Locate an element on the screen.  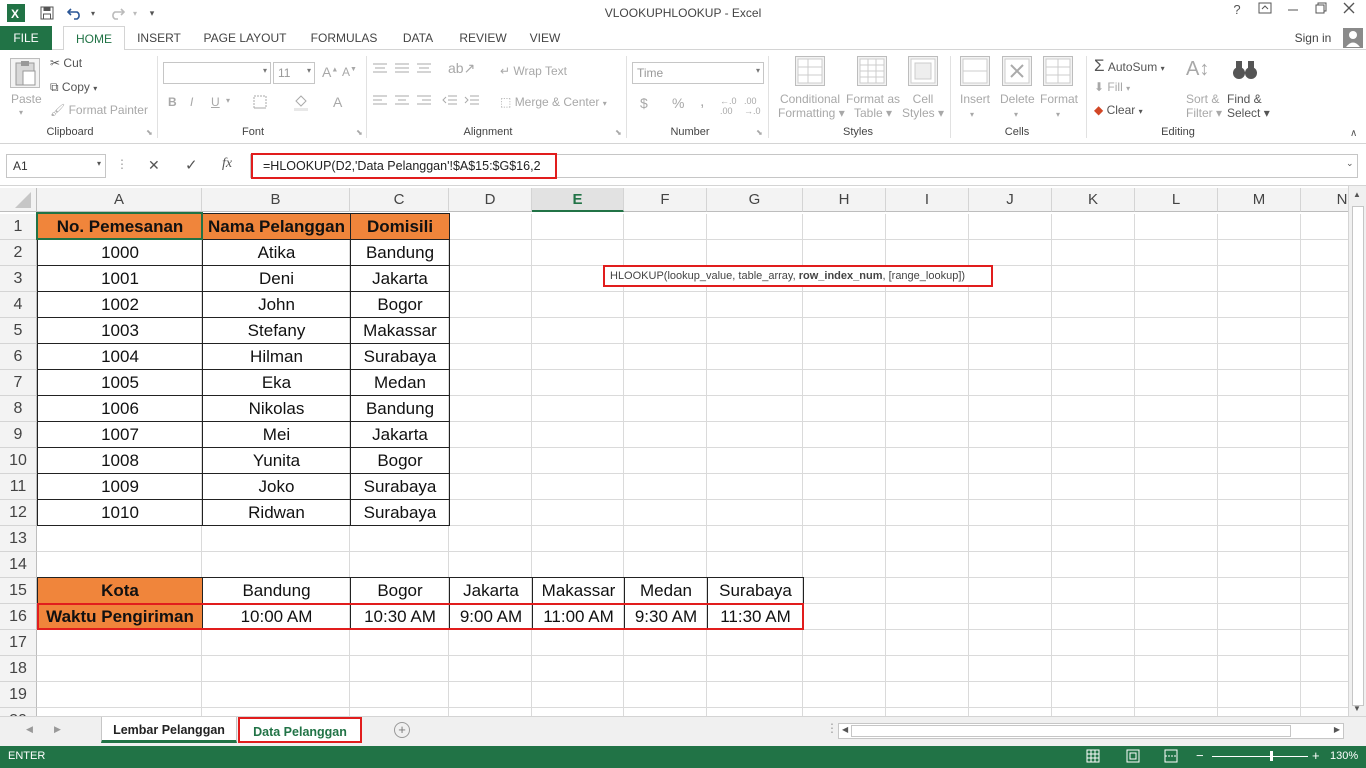
underline-button: U is located at coordinates (215, 102).